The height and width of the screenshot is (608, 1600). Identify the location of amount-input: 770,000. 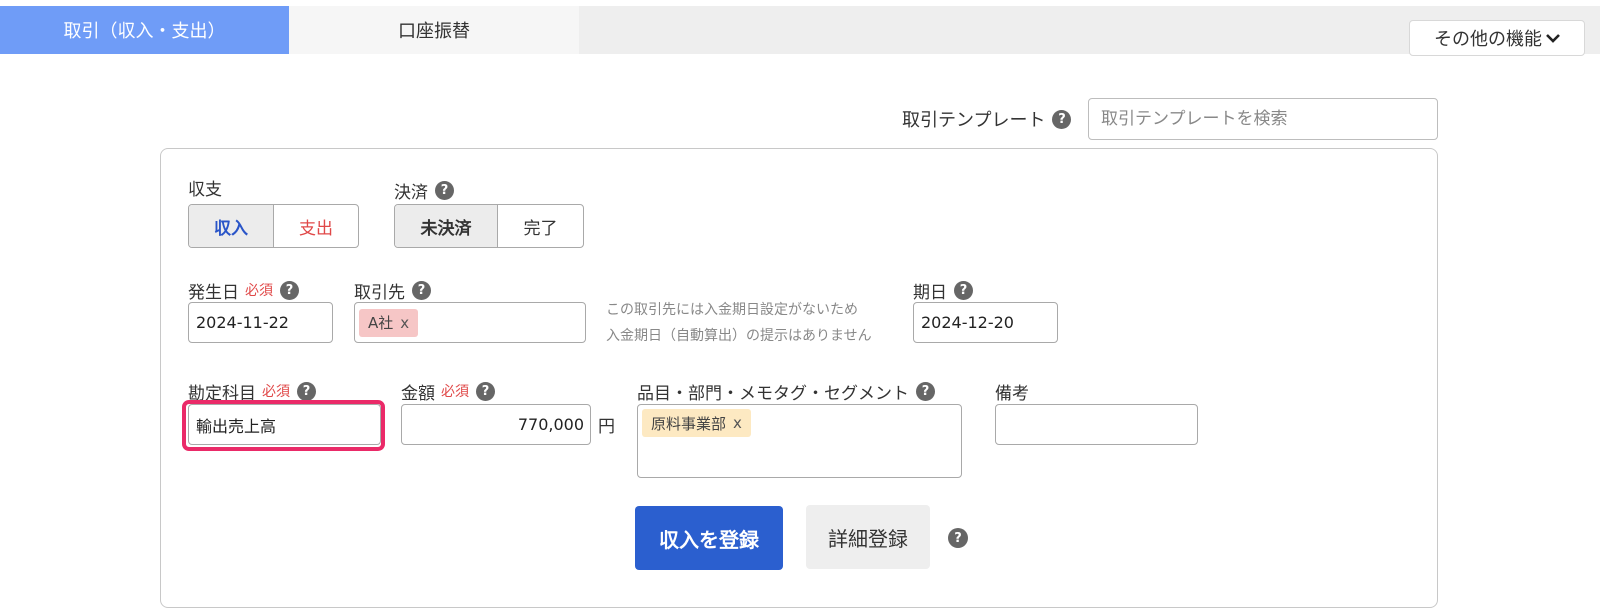
(496, 424).